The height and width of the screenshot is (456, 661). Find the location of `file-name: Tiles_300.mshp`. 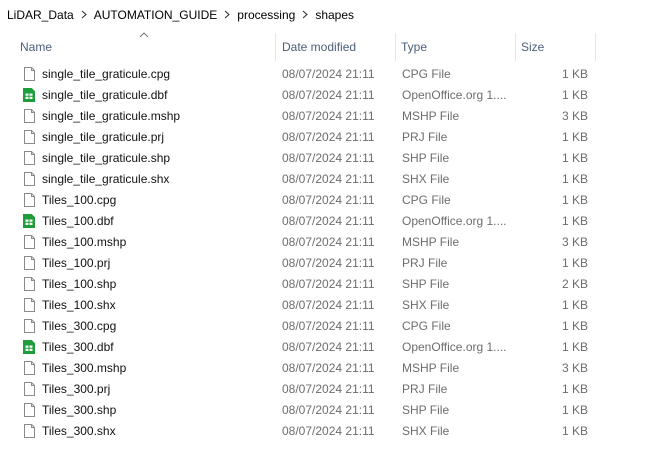

file-name: Tiles_300.mshp is located at coordinates (158, 368).